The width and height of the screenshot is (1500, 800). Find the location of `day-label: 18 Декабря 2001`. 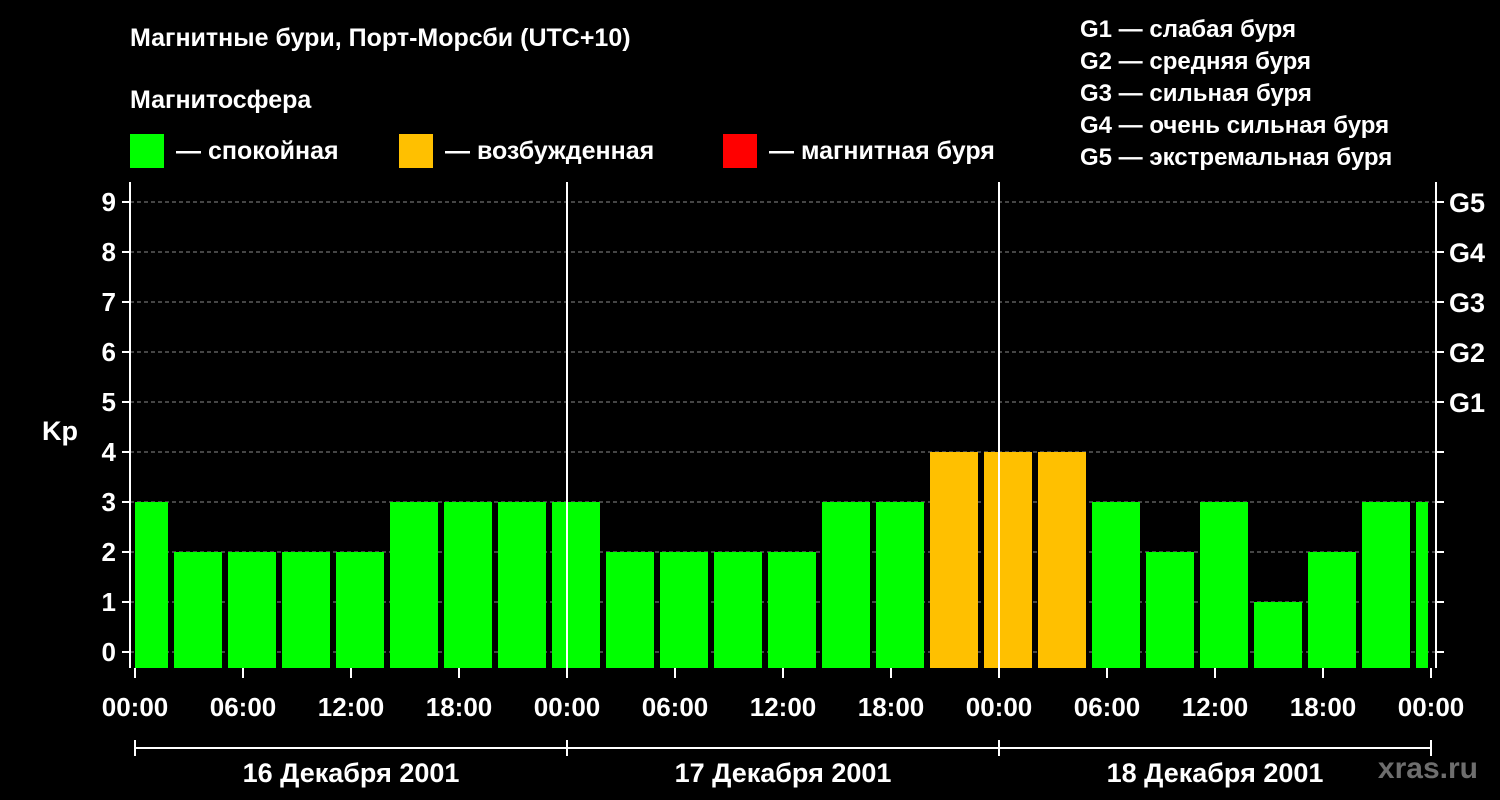

day-label: 18 Декабря 2001 is located at coordinates (1215, 773).